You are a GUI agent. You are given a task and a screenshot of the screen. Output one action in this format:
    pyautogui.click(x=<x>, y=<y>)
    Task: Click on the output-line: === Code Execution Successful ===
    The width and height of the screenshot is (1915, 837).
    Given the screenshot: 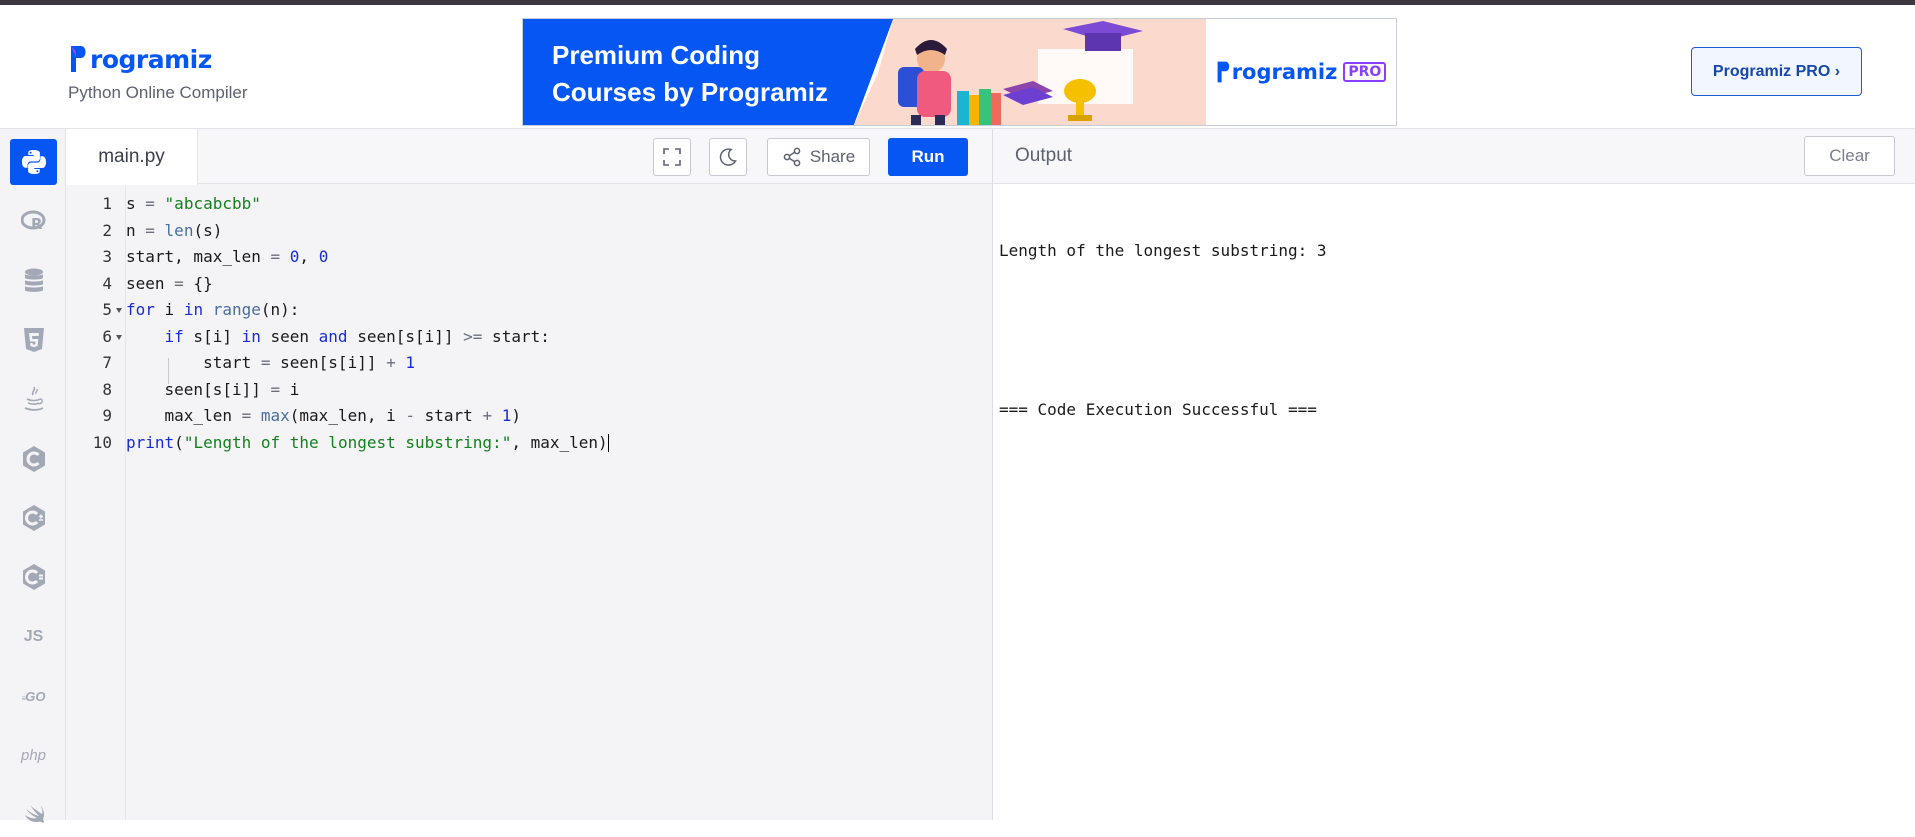 What is the action you would take?
    pyautogui.click(x=1158, y=409)
    